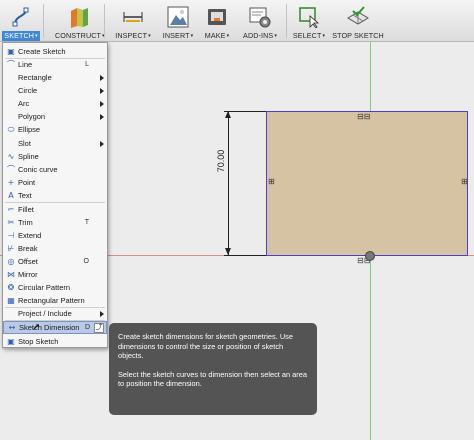  I want to click on menu-item-rectangular-pattern: ▦ Rectangular Pattern, so click(55, 300).